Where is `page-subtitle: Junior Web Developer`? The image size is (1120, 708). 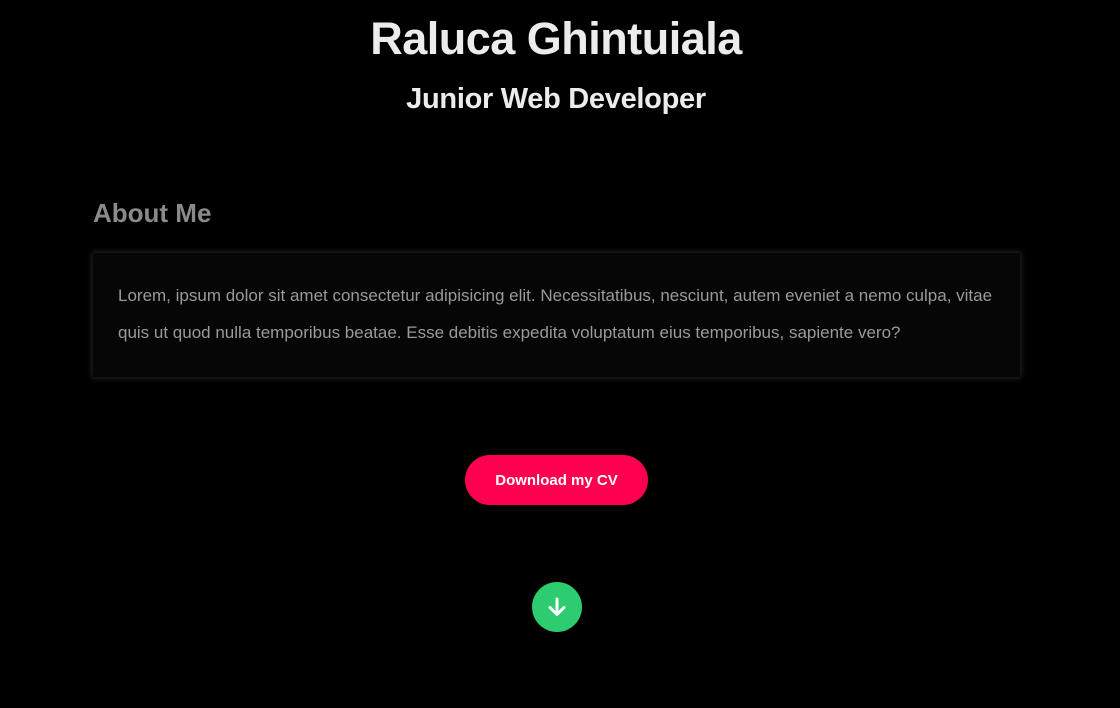 page-subtitle: Junior Web Developer is located at coordinates (556, 99).